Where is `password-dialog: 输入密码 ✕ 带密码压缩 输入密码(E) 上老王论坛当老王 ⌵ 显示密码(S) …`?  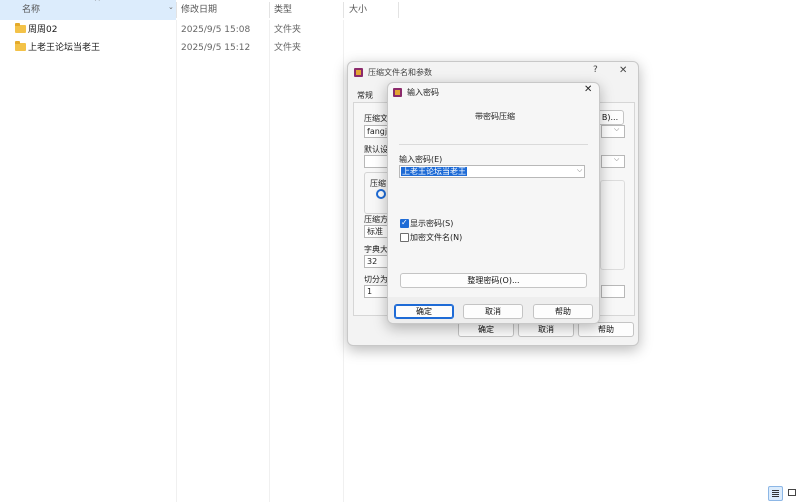
password-dialog: 输入密码 ✕ 带密码压缩 输入密码(E) 上老王论坛当老王 ⌵ 显示密码(S) … is located at coordinates (493, 203).